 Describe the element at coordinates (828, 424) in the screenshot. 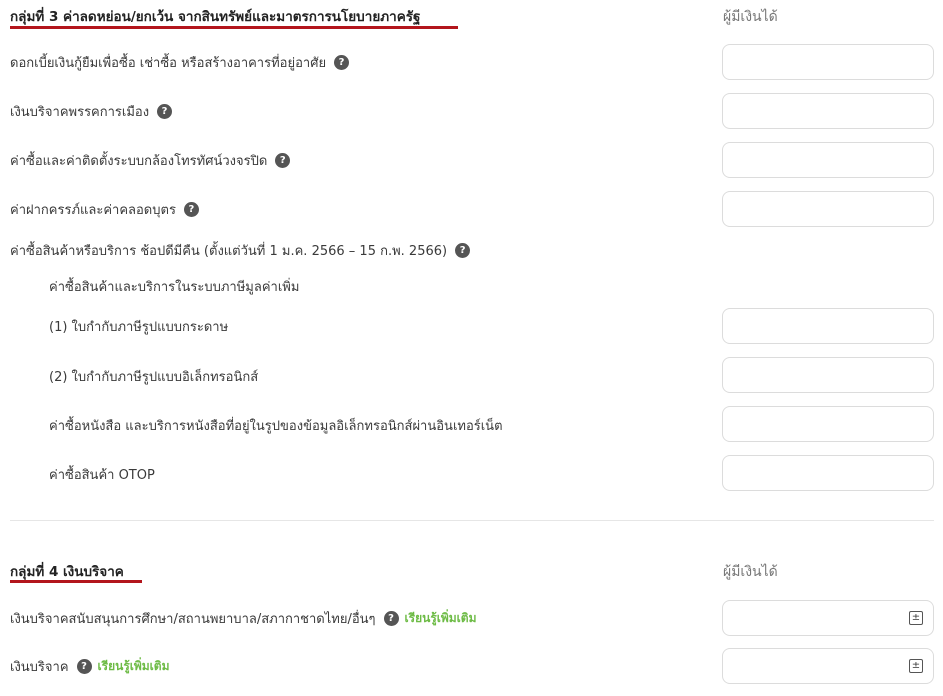

I see `ebook-purchase-input` at that location.